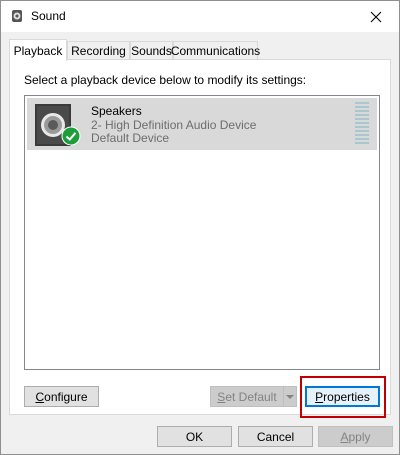 The width and height of the screenshot is (400, 455). I want to click on close-icon, so click(376, 16).